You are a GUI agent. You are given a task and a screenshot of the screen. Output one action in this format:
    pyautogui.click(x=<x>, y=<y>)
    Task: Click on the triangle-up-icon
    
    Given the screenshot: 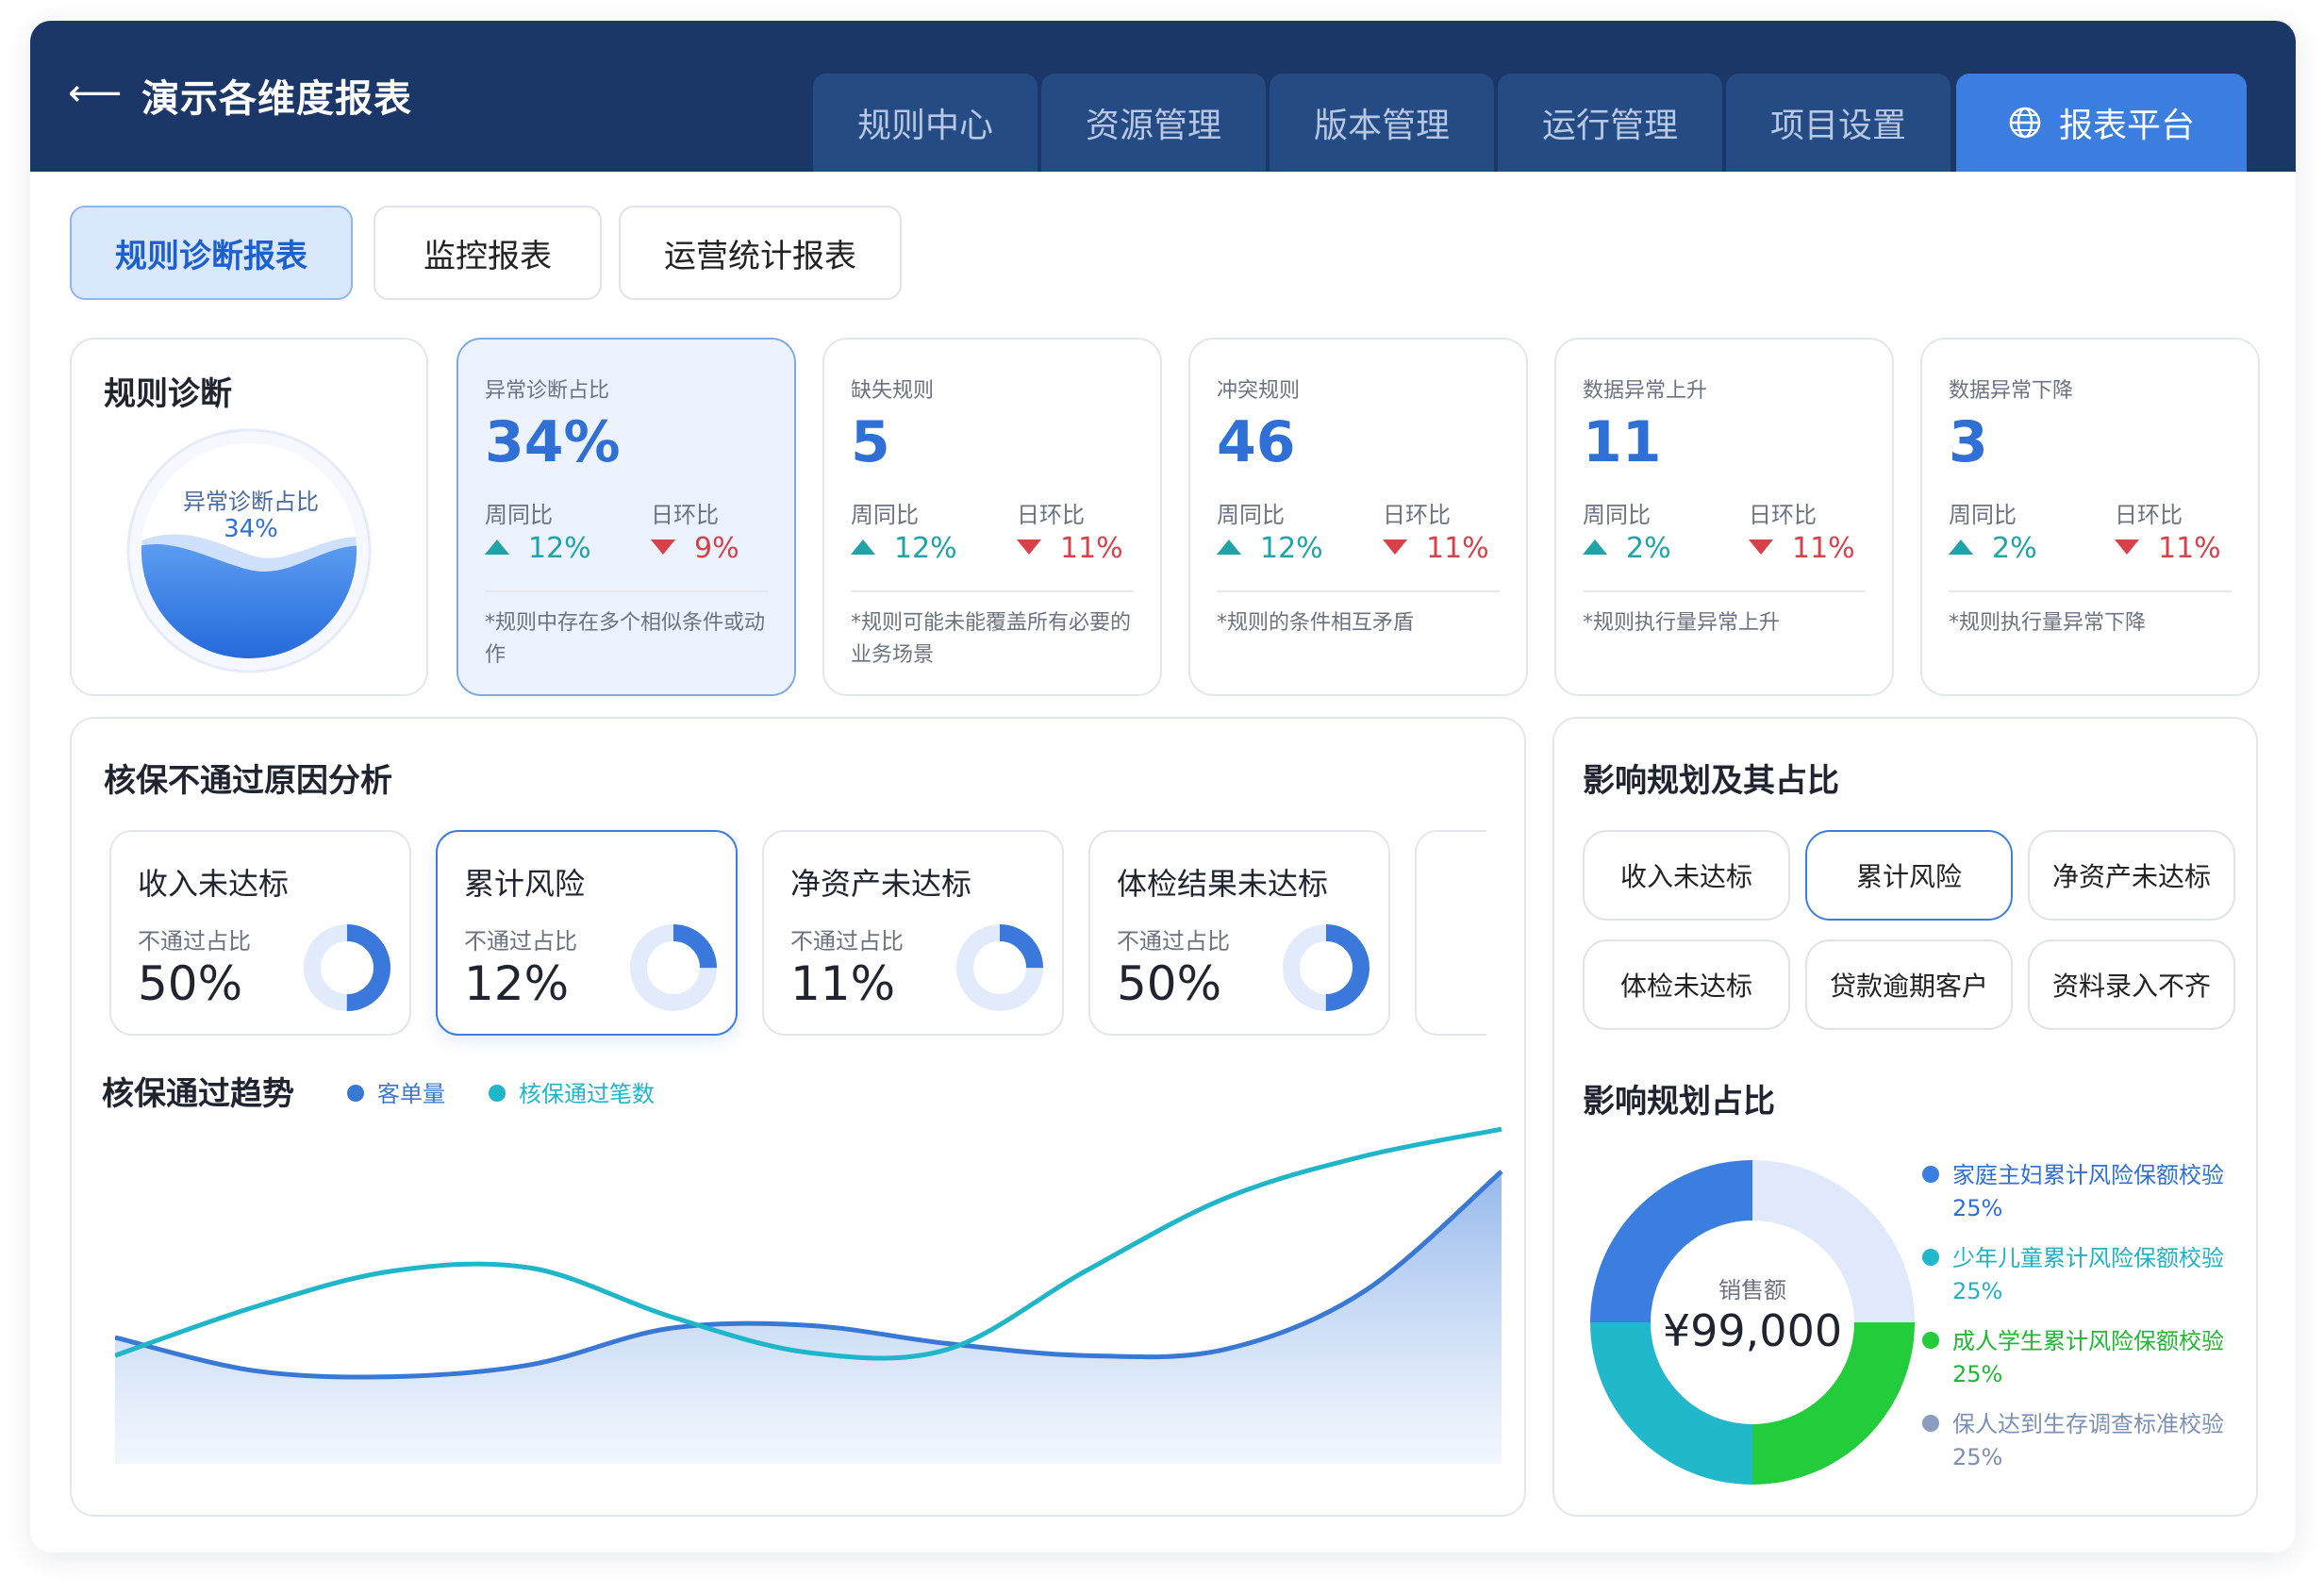 What is the action you would take?
    pyautogui.click(x=1595, y=547)
    